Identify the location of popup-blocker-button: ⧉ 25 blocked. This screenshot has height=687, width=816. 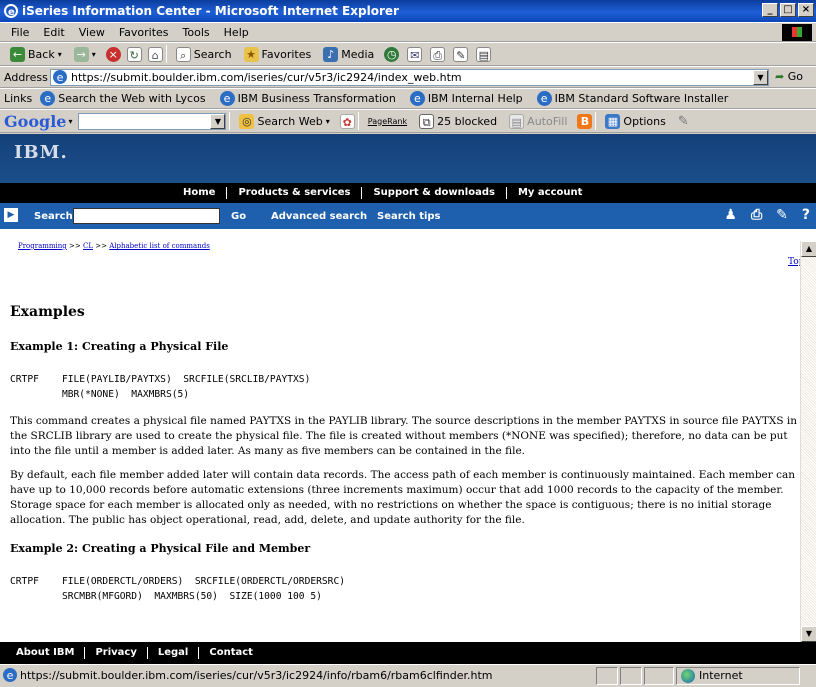
(458, 121).